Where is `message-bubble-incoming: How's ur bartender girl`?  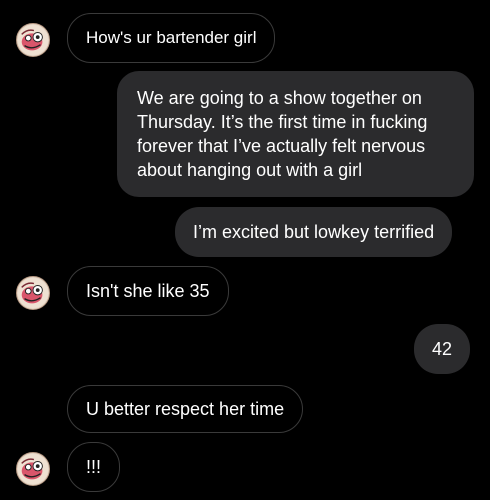
message-bubble-incoming: How's ur bartender girl is located at coordinates (171, 38).